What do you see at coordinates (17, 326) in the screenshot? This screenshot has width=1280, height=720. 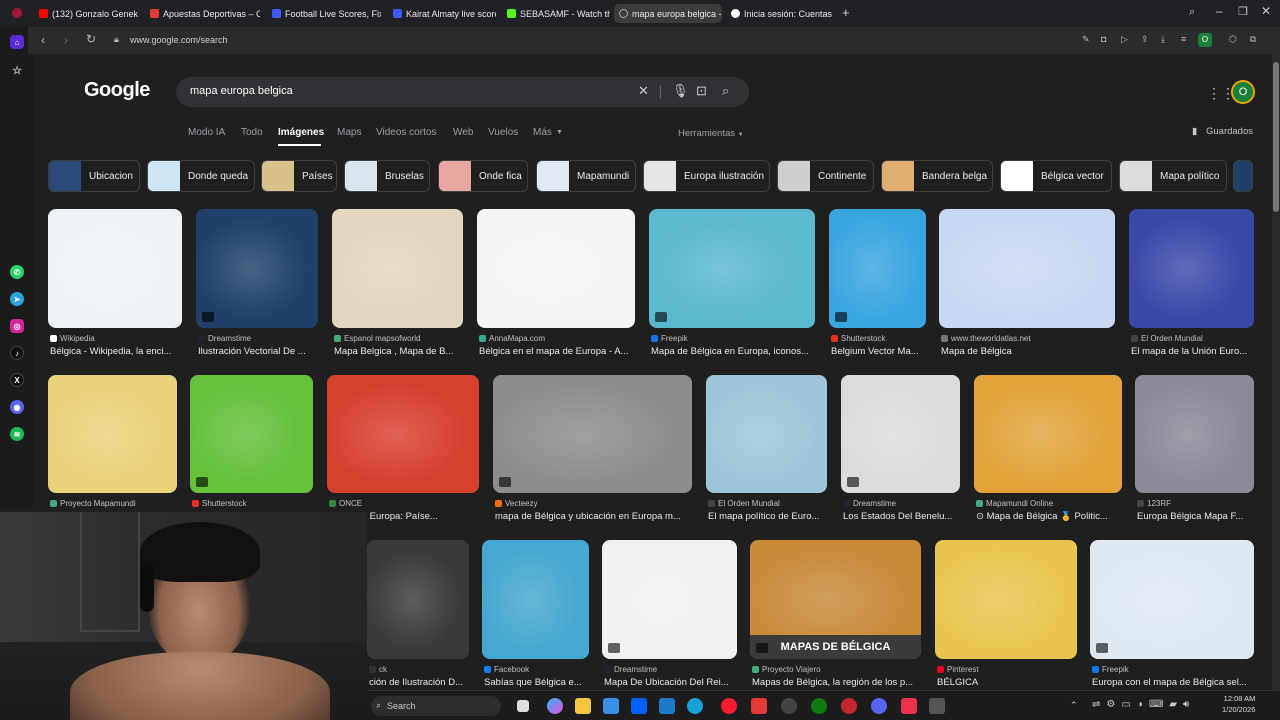 I see `instagram-icon: ◎` at bounding box center [17, 326].